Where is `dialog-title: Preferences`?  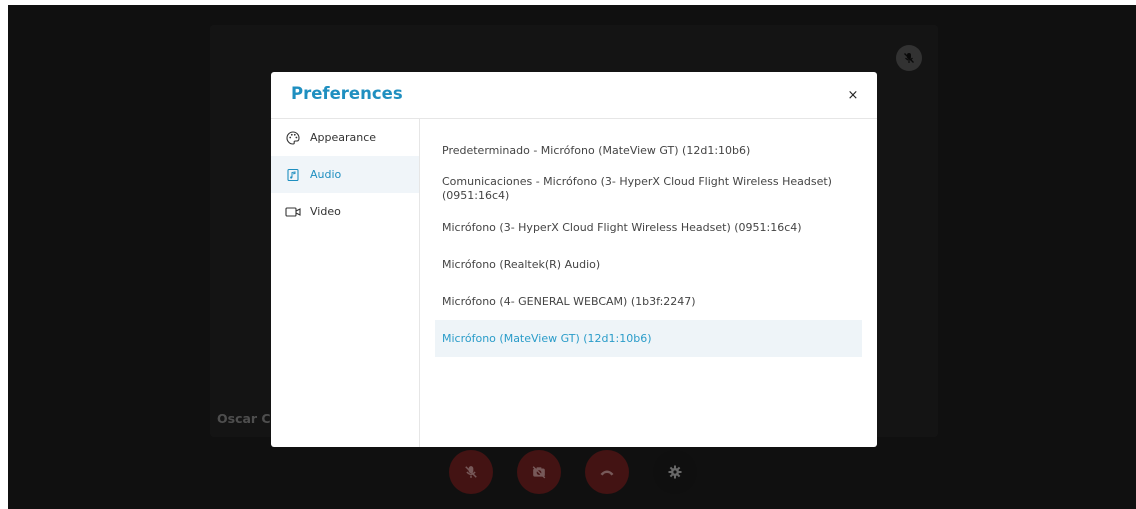
dialog-title: Preferences is located at coordinates (347, 93).